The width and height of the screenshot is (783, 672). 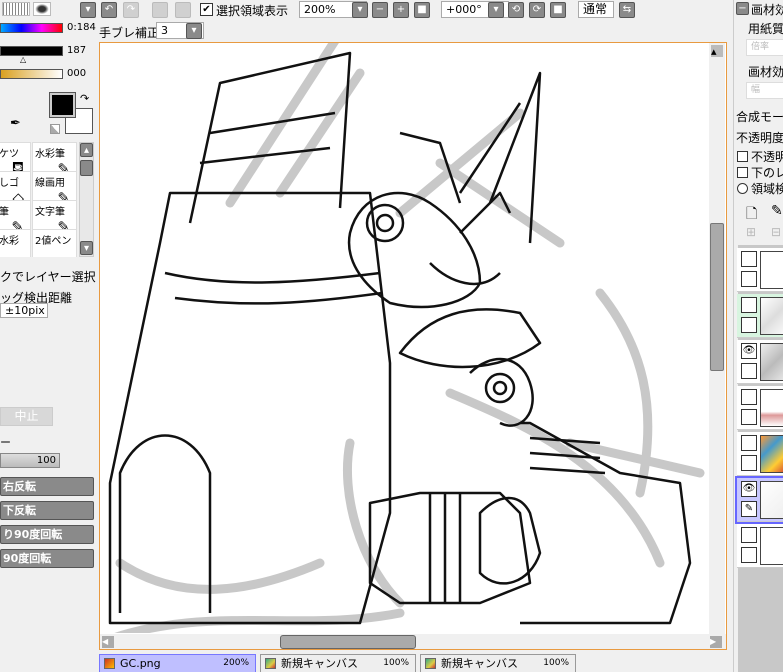 What do you see at coordinates (86, 168) in the screenshot?
I see `scroll-thumb` at bounding box center [86, 168].